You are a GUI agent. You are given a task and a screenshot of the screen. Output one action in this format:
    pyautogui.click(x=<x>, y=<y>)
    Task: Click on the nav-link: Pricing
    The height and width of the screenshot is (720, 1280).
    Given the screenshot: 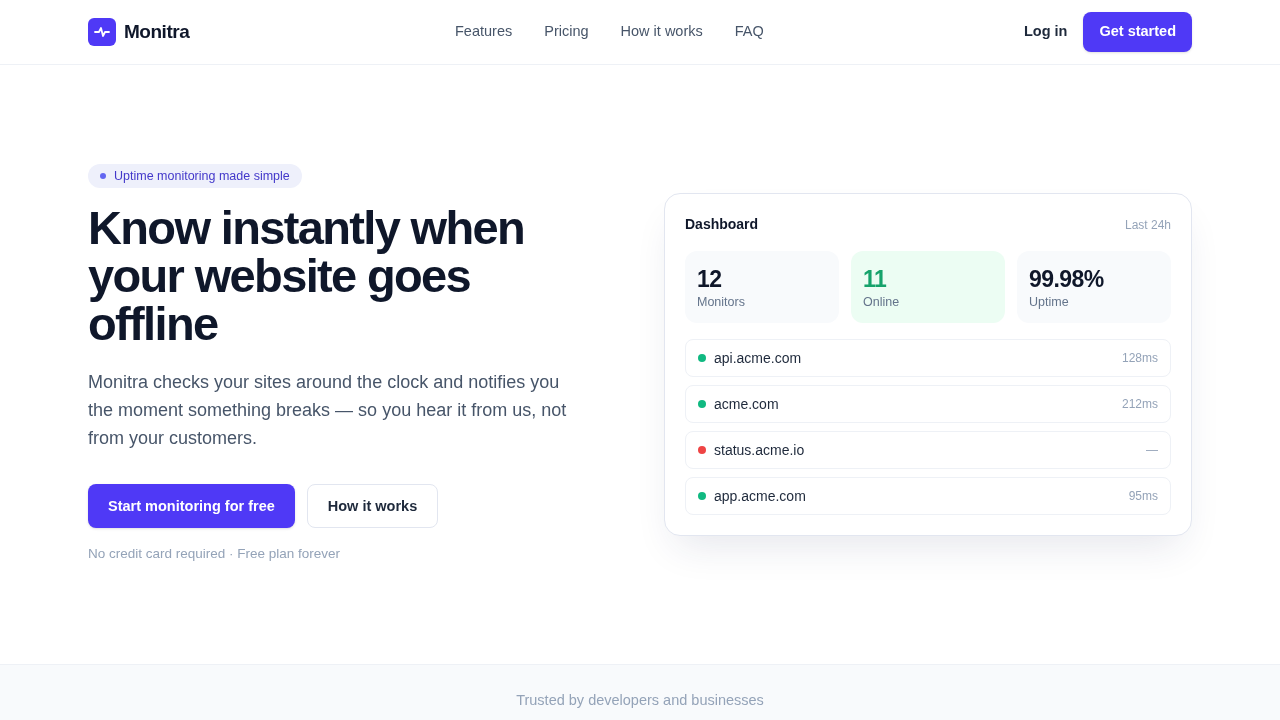 What is the action you would take?
    pyautogui.click(x=566, y=32)
    